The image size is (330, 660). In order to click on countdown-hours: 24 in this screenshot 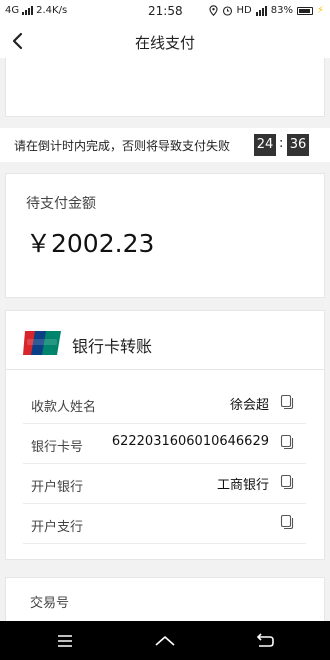, I will do `click(265, 145)`.